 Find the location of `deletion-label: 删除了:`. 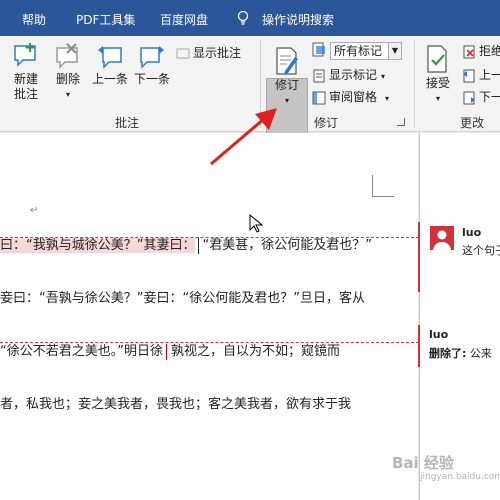

deletion-label: 删除了: is located at coordinates (448, 353).